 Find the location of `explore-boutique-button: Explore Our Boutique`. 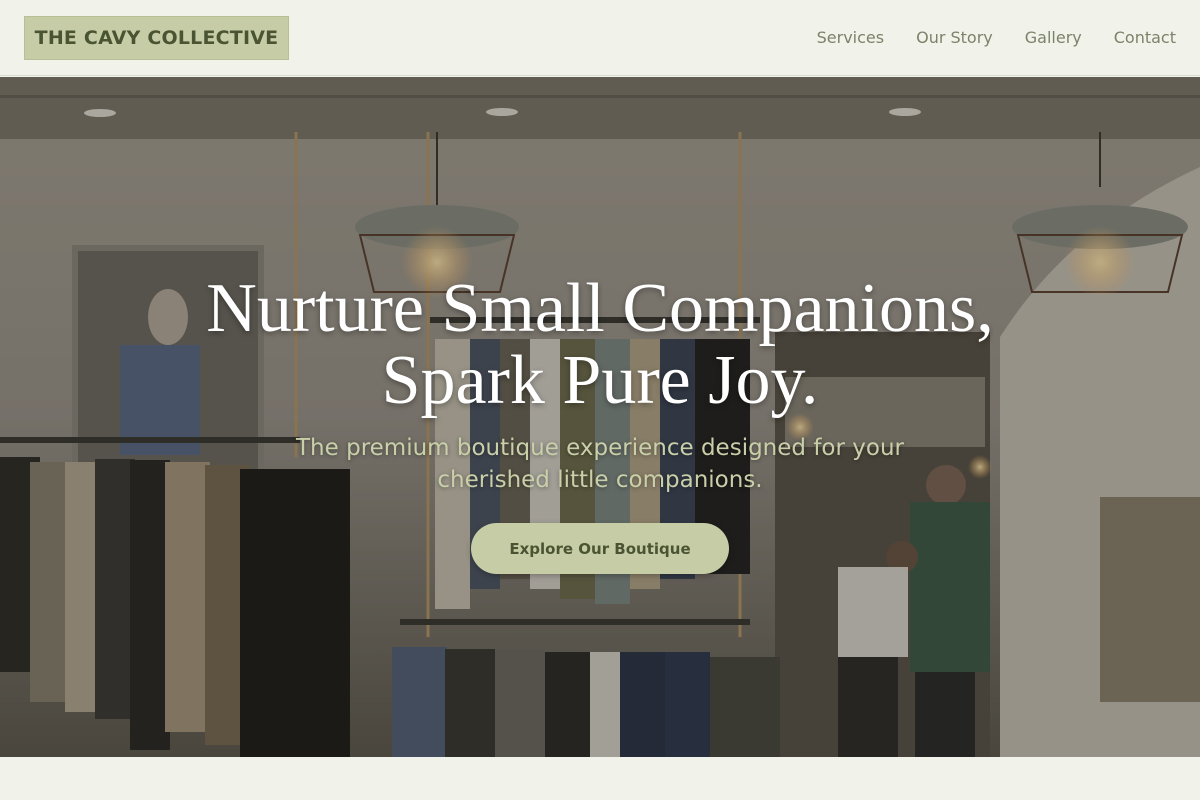

explore-boutique-button: Explore Our Boutique is located at coordinates (600, 548).